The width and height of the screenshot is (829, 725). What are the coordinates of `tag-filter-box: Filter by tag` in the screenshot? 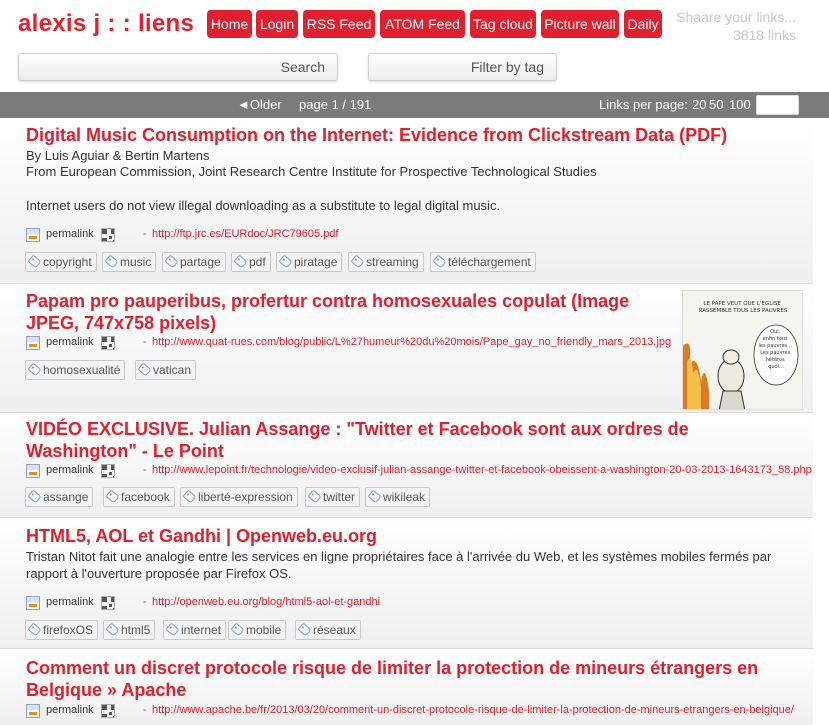 It's located at (462, 67).